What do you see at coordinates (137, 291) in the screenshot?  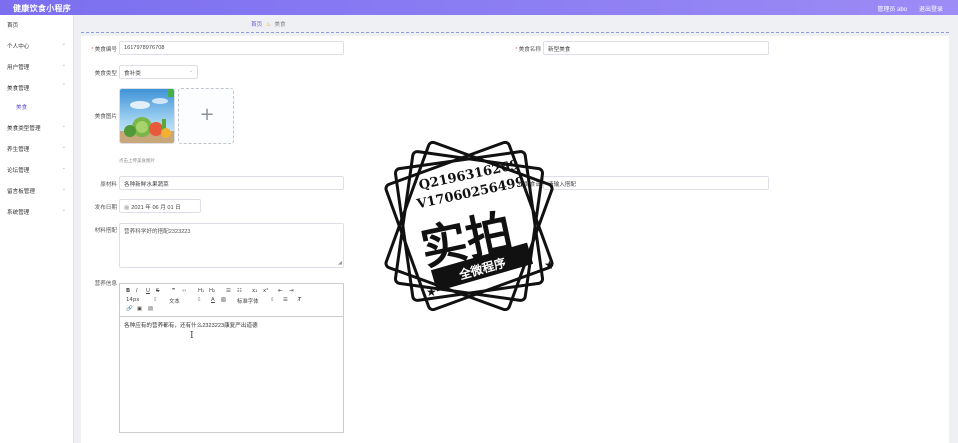 I see `italic-button: I` at bounding box center [137, 291].